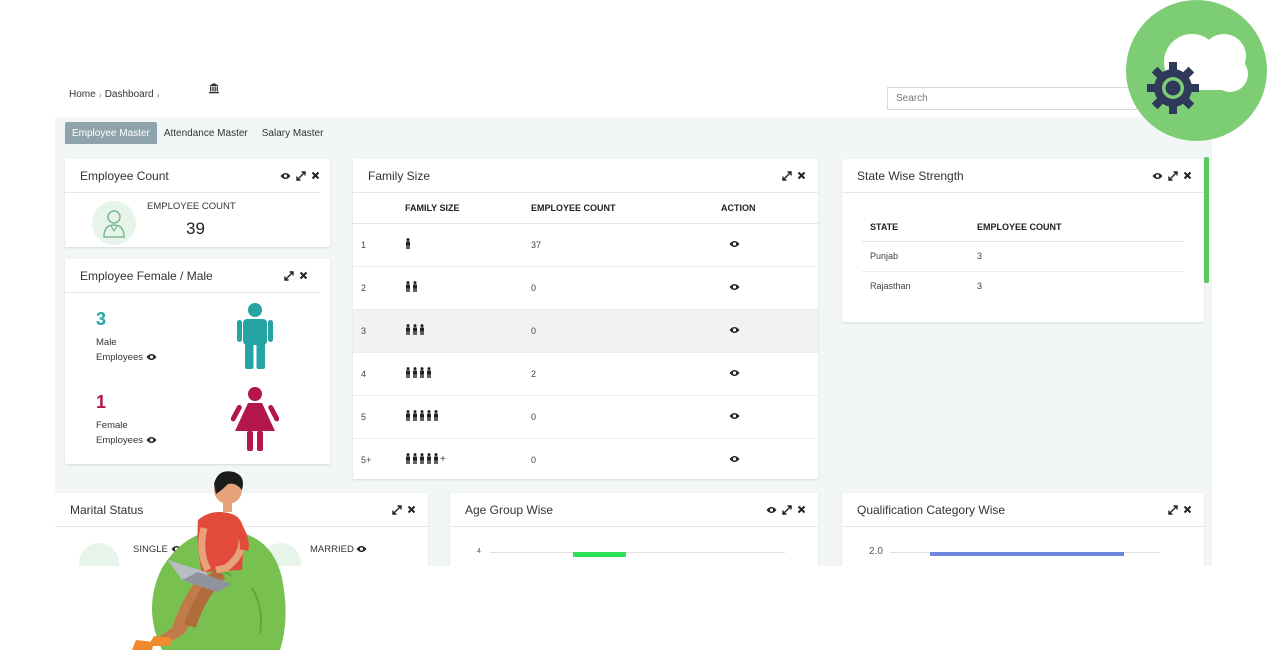 The width and height of the screenshot is (1267, 650). I want to click on single-avatar-icon, so click(99, 554).